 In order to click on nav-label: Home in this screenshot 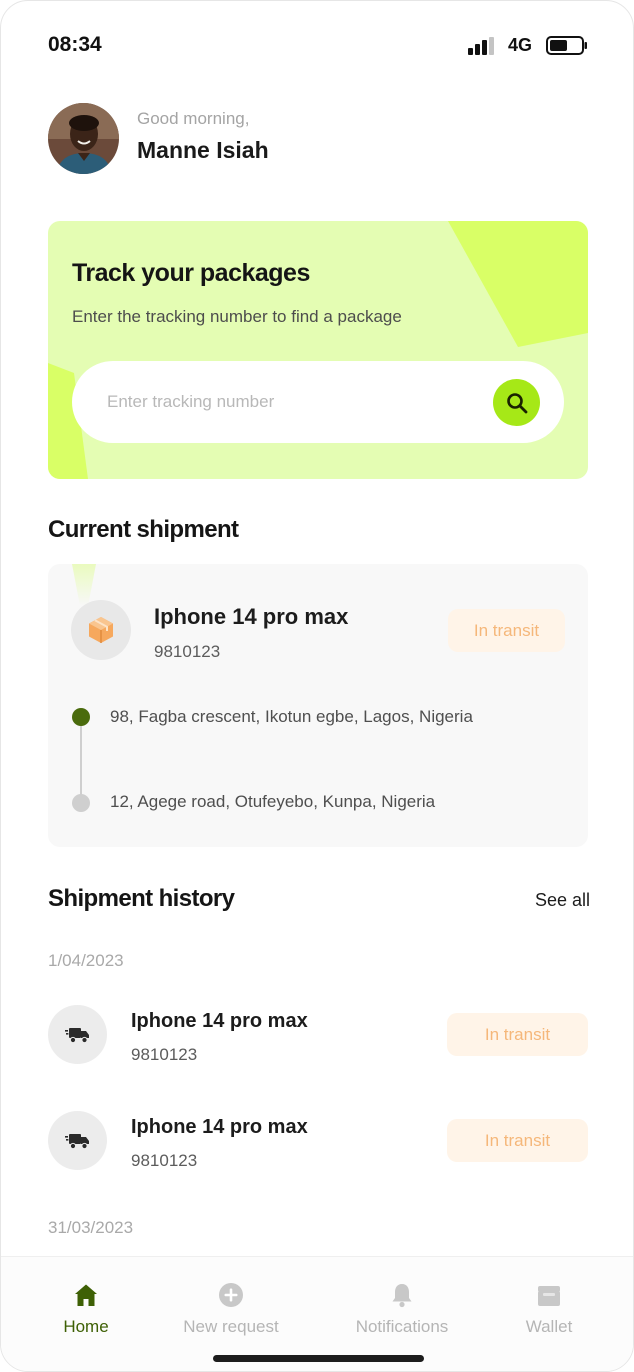, I will do `click(86, 1326)`.